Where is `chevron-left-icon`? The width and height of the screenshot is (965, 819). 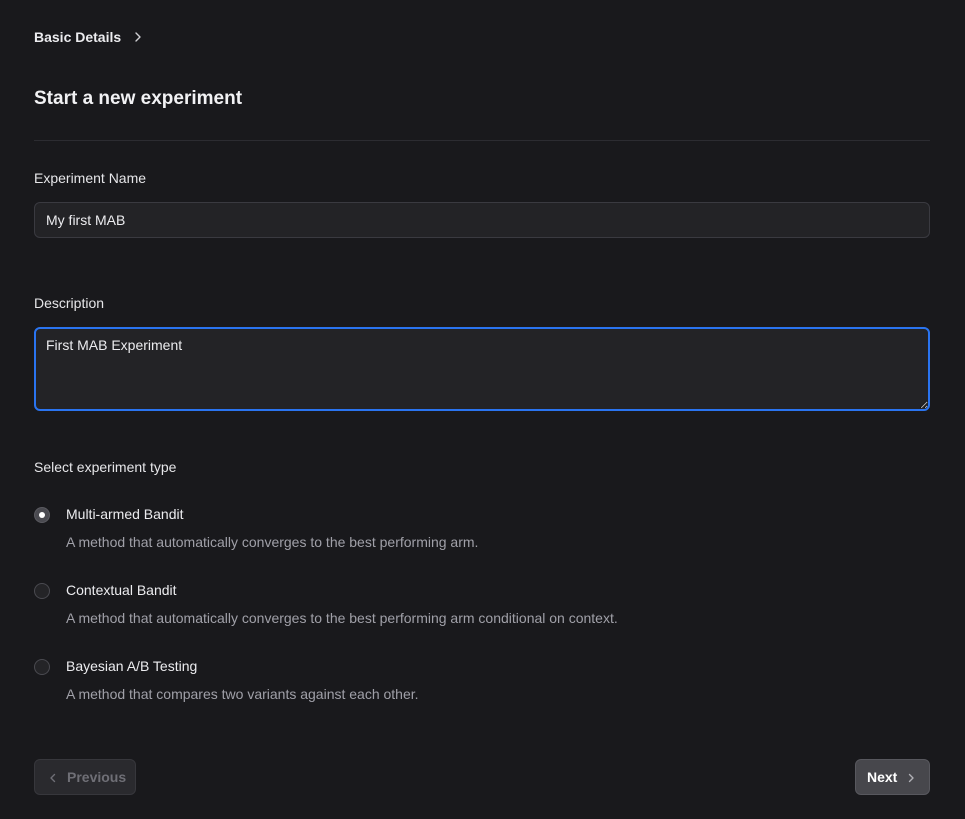
chevron-left-icon is located at coordinates (53, 777).